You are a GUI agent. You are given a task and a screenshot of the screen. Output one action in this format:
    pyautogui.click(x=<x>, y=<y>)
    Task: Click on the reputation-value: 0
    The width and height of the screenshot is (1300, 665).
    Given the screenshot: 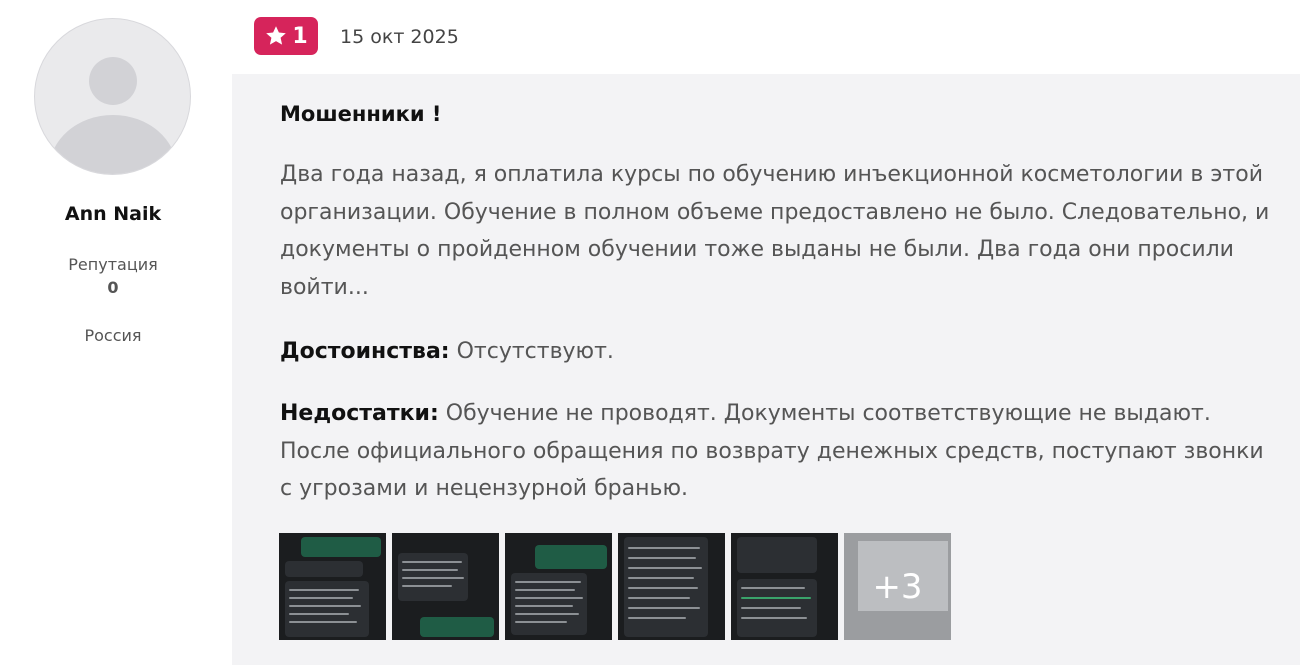 What is the action you would take?
    pyautogui.click(x=113, y=287)
    